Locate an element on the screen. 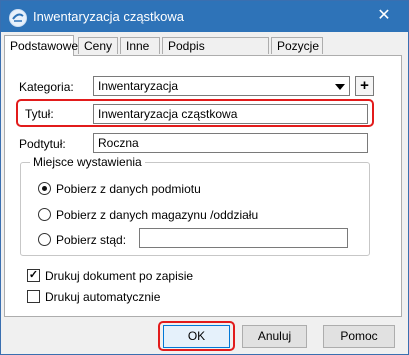  tytul-label: Tytuł: is located at coordinates (39, 114).